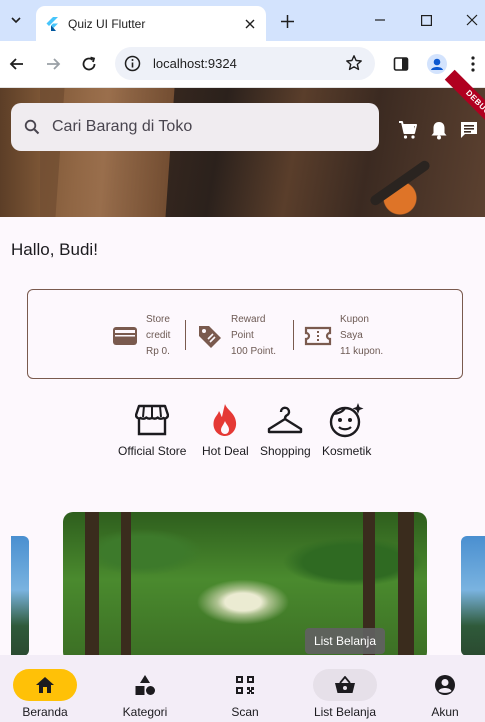  Describe the element at coordinates (158, 319) in the screenshot. I see `wallet-line: Store` at that location.